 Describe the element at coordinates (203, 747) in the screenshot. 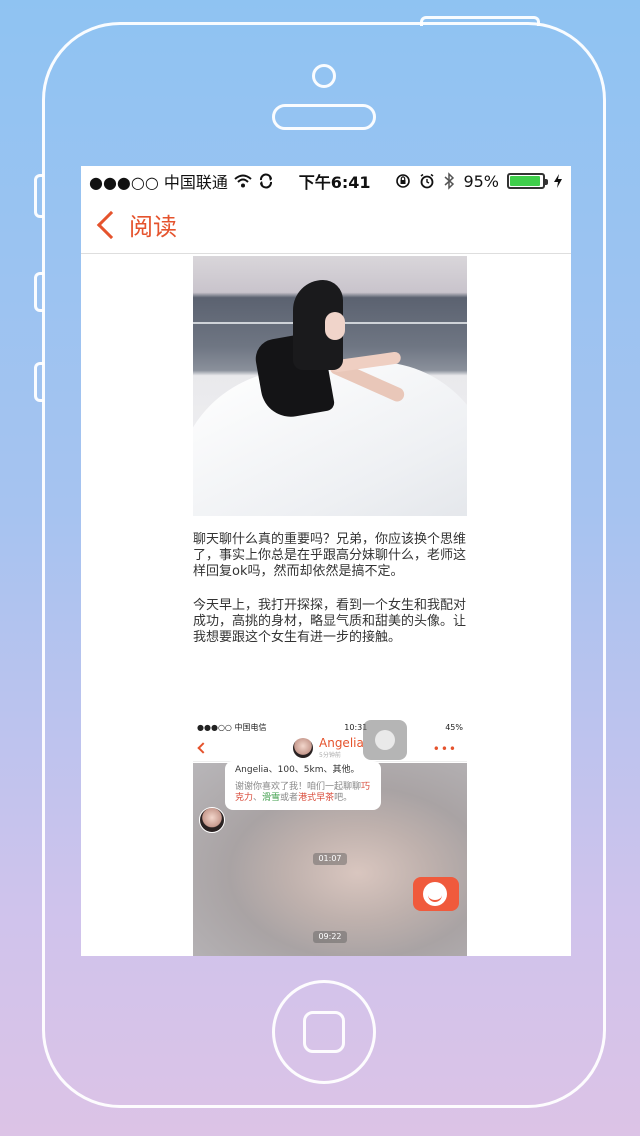

I see `chat-back-icon` at that location.